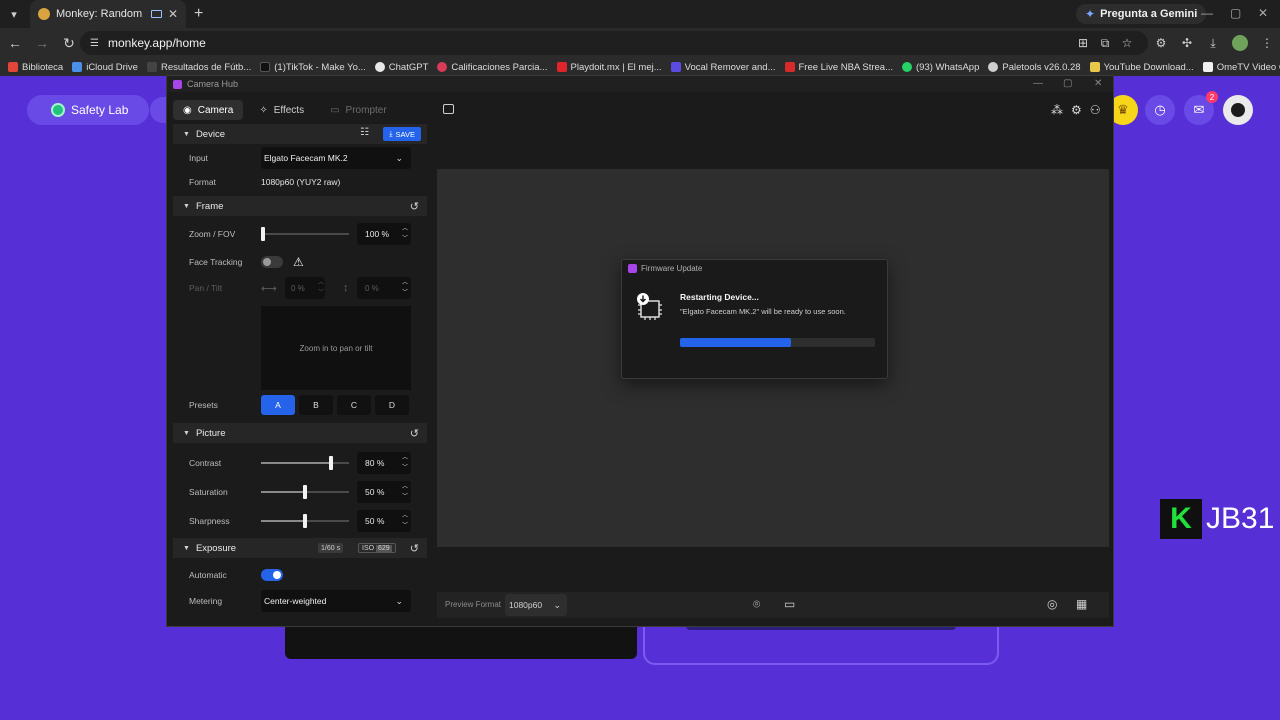  I want to click on sharpness-value-box: 50 % ︿ ﹀, so click(384, 520).